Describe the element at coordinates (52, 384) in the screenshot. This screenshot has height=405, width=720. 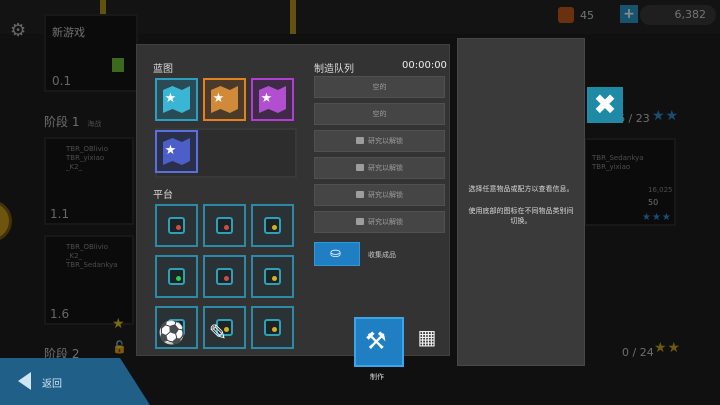
I see `back-label: 返回` at that location.